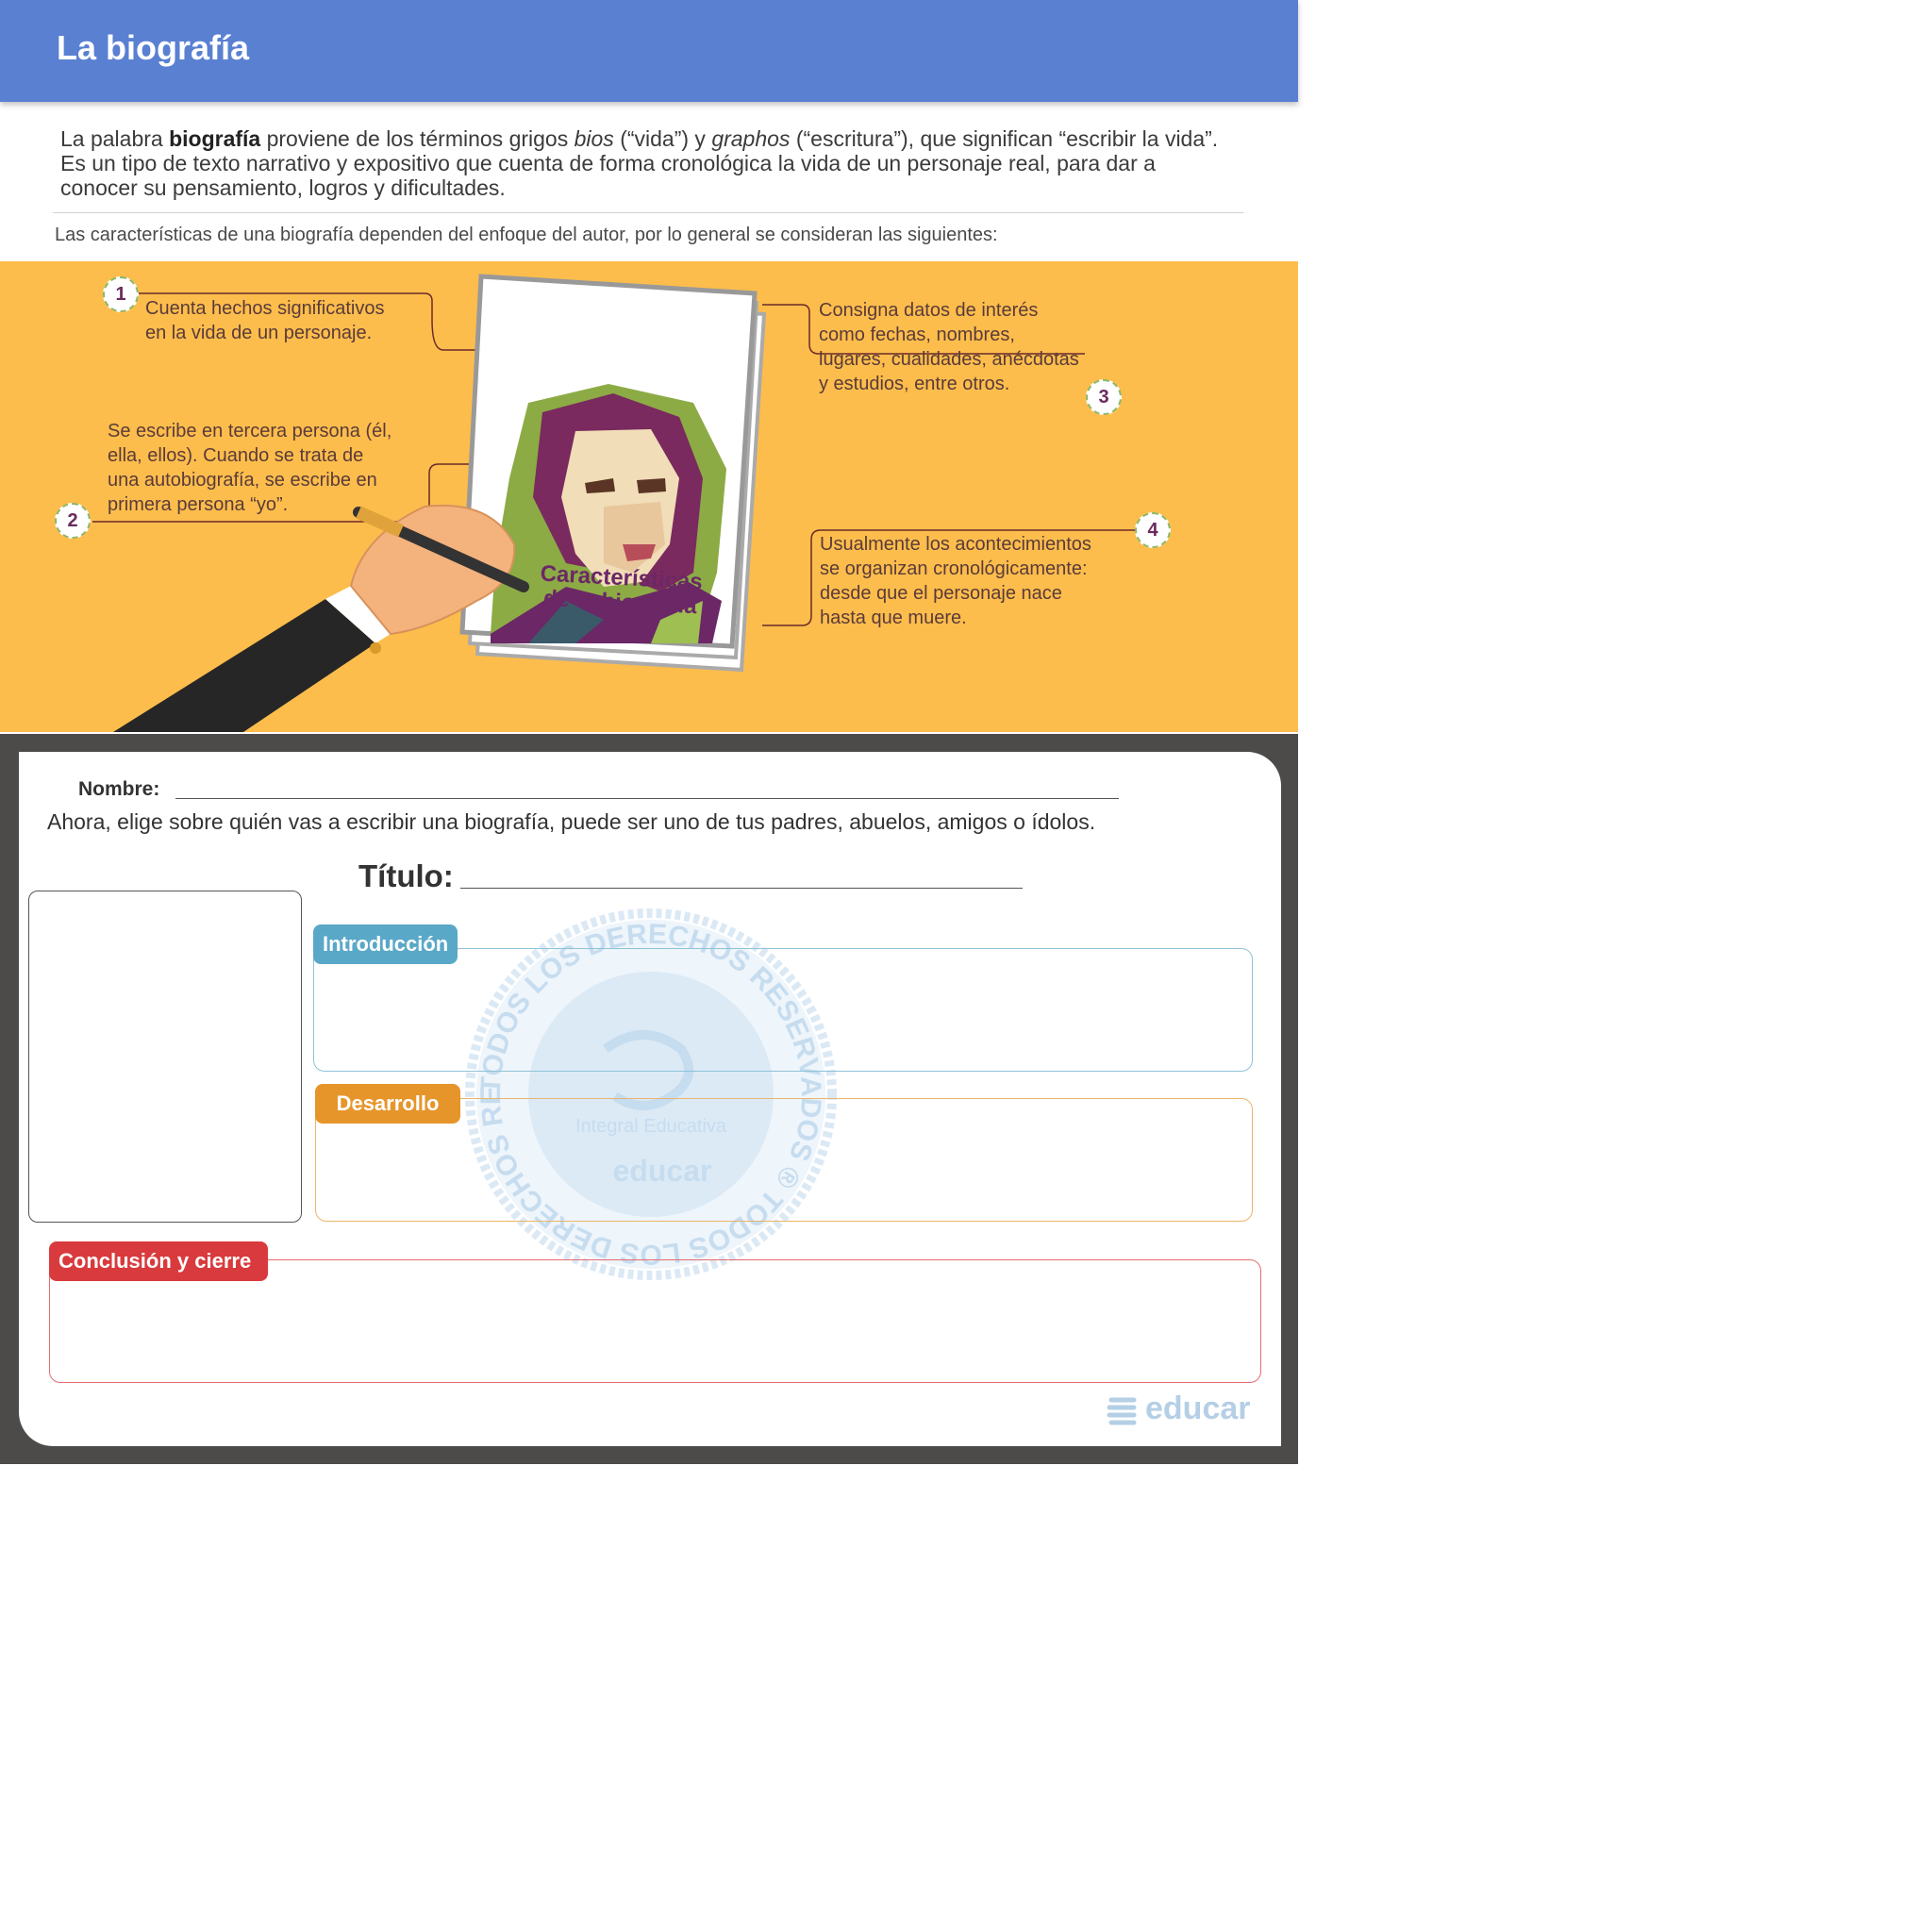 The height and width of the screenshot is (1932, 1932). I want to click on title-input-line, so click(741, 888).